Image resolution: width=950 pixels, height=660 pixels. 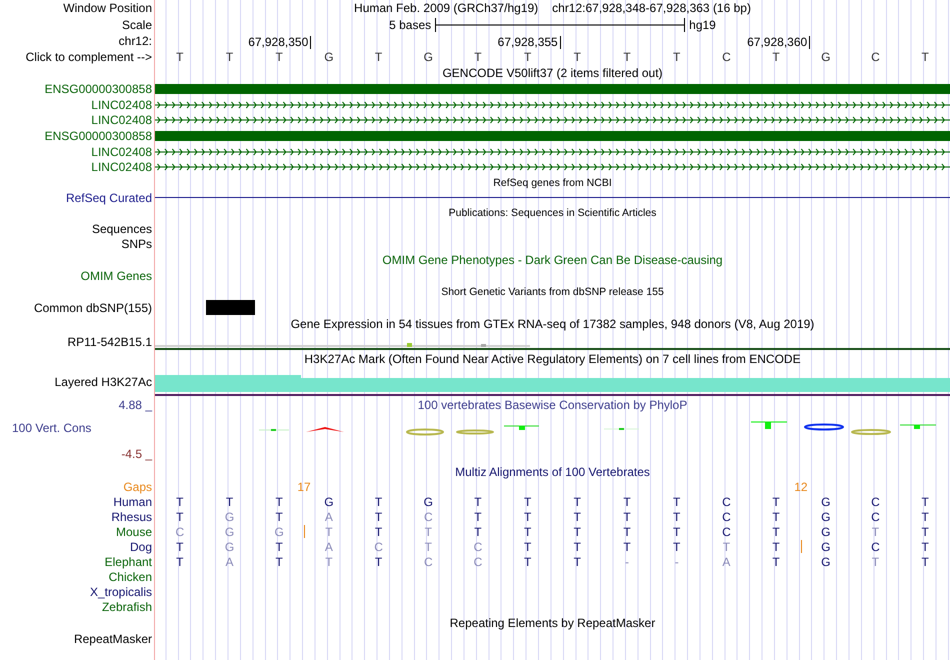 I want to click on species-label: Mouse, so click(x=134, y=531).